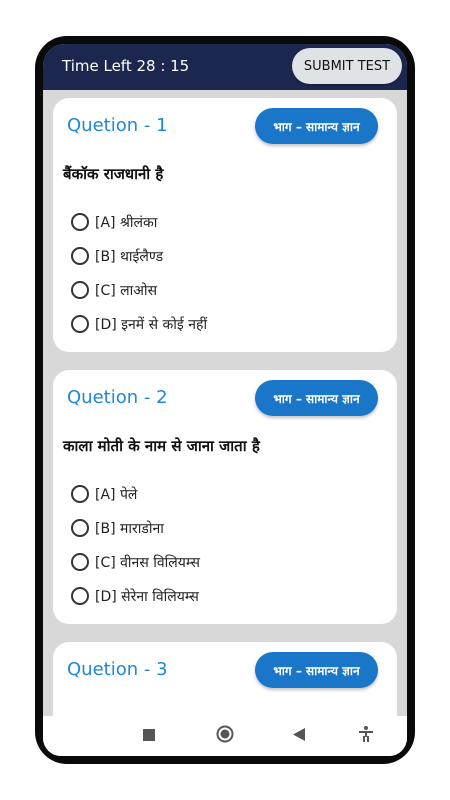  I want to click on option-d: [D] सेरेना विलियम्स, so click(135, 596).